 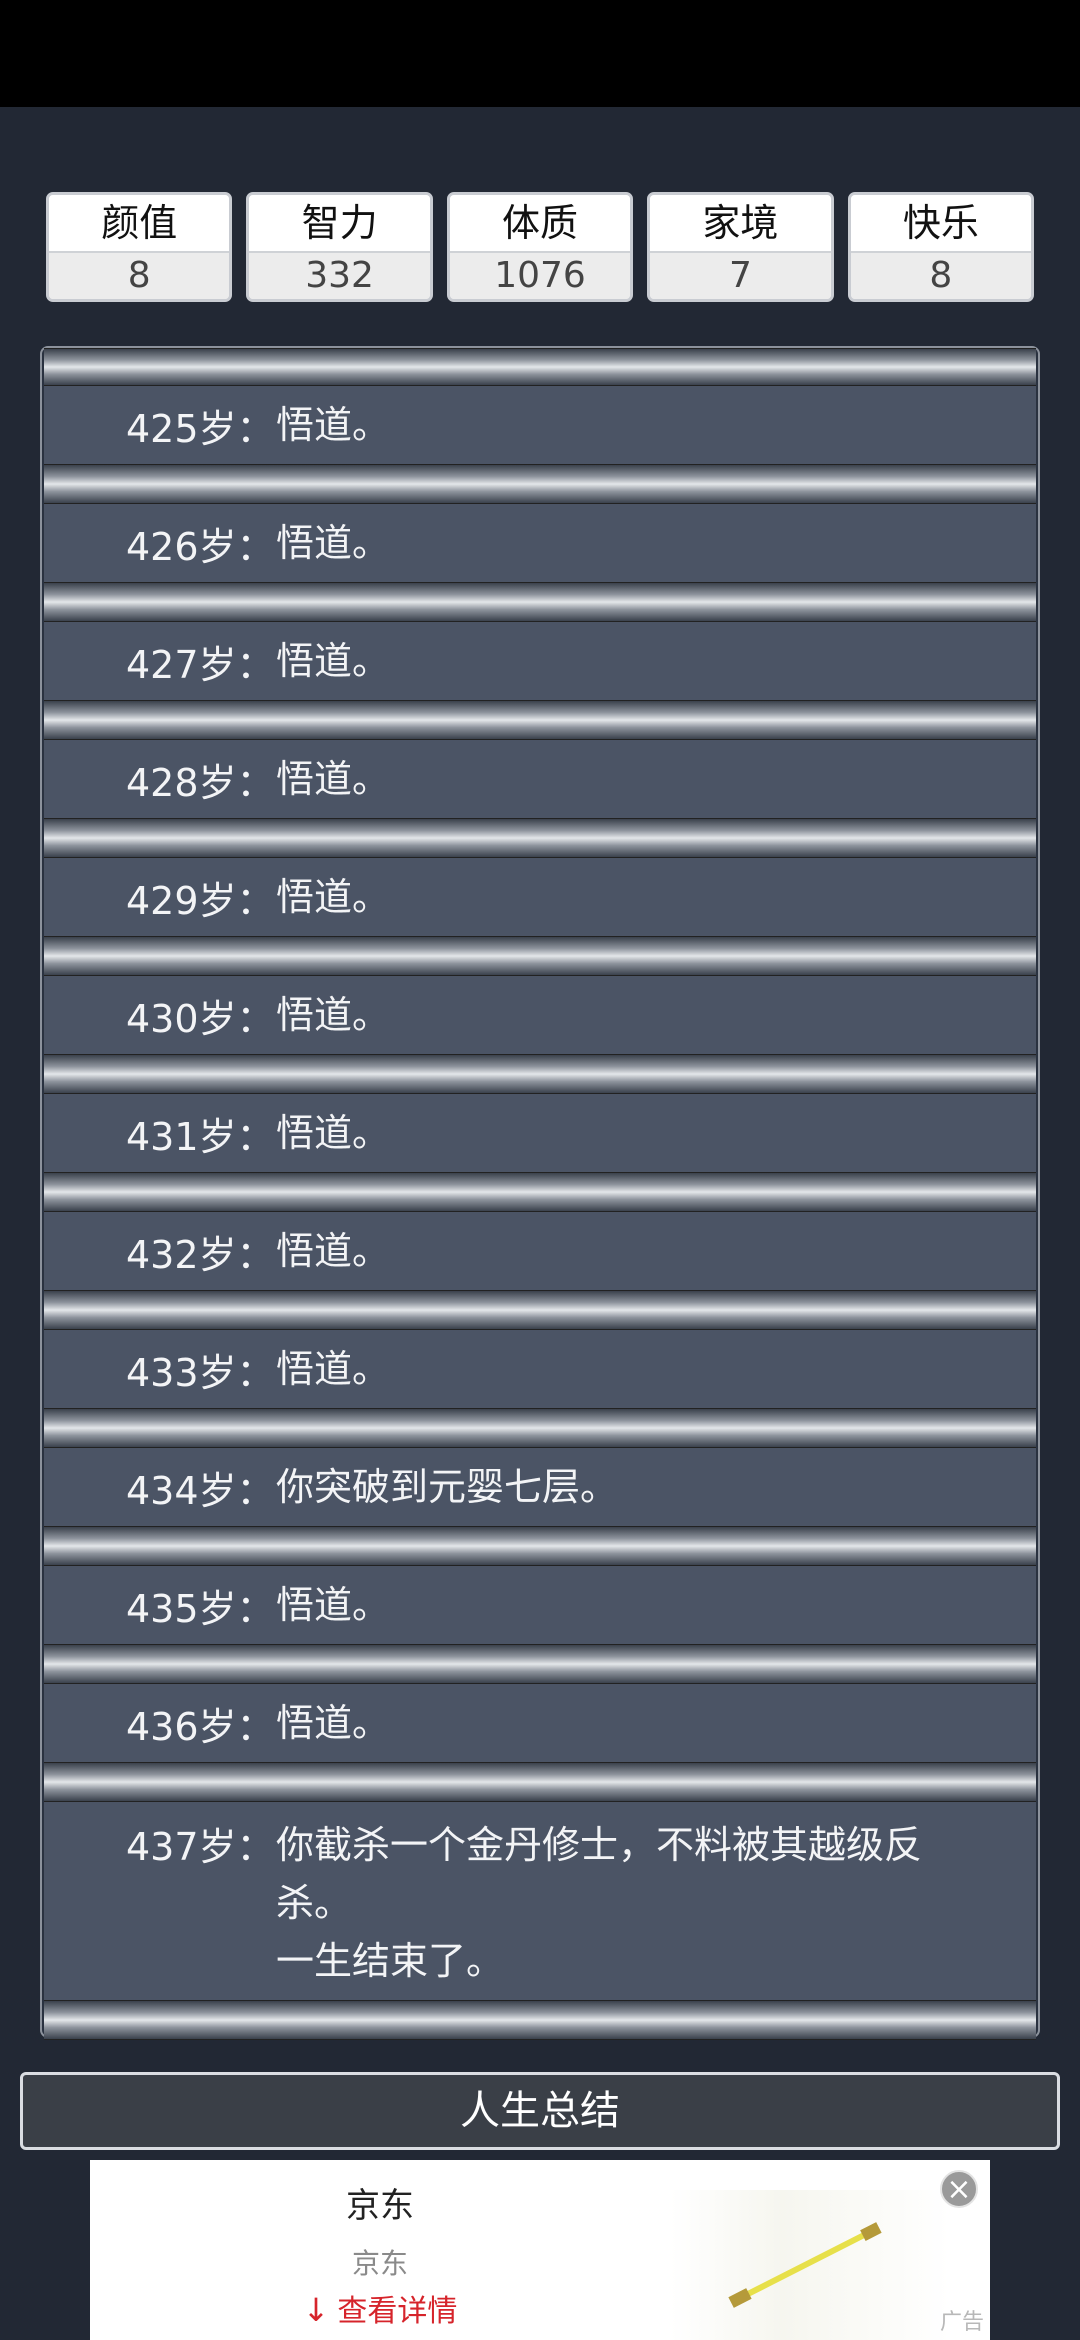 What do you see at coordinates (200, 1136) in the screenshot?
I see `log-age: 431岁：` at bounding box center [200, 1136].